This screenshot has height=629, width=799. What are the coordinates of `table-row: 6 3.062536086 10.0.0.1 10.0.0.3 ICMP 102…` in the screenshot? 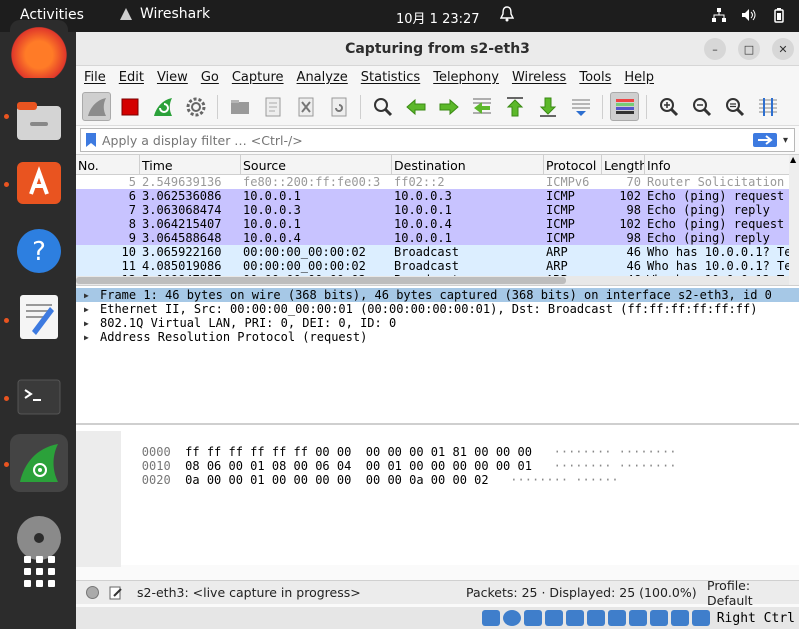 It's located at (437, 196).